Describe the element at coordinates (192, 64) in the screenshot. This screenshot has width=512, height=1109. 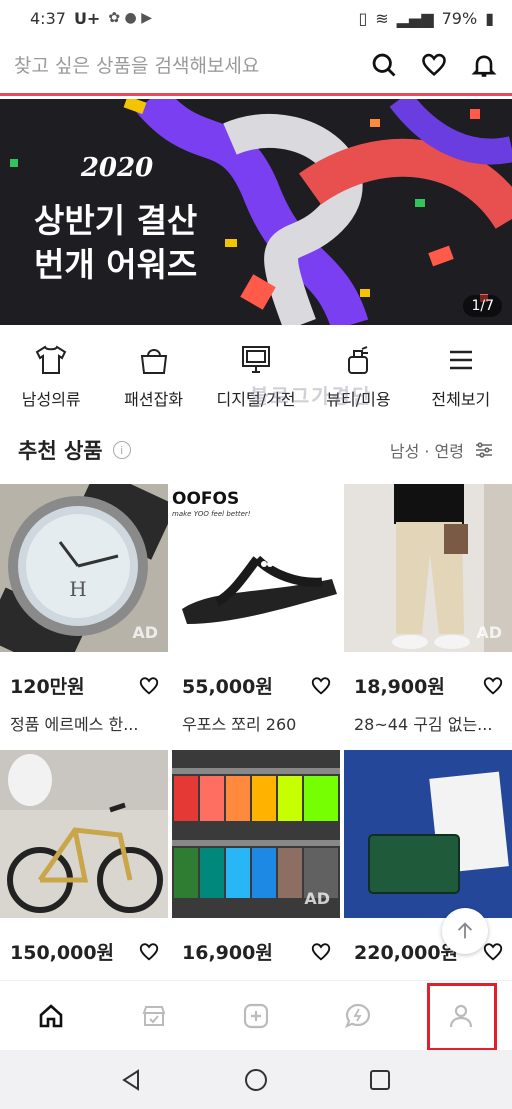
I see `search-input: 찾고 싶은 상품을 검색해보세요` at that location.